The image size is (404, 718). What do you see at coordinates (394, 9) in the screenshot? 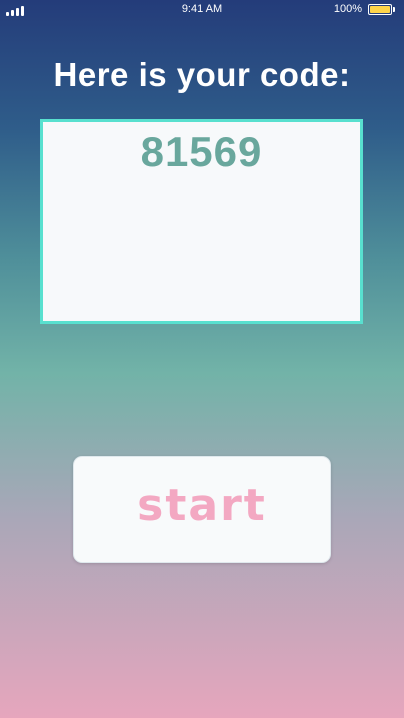
I see `battery-cap` at bounding box center [394, 9].